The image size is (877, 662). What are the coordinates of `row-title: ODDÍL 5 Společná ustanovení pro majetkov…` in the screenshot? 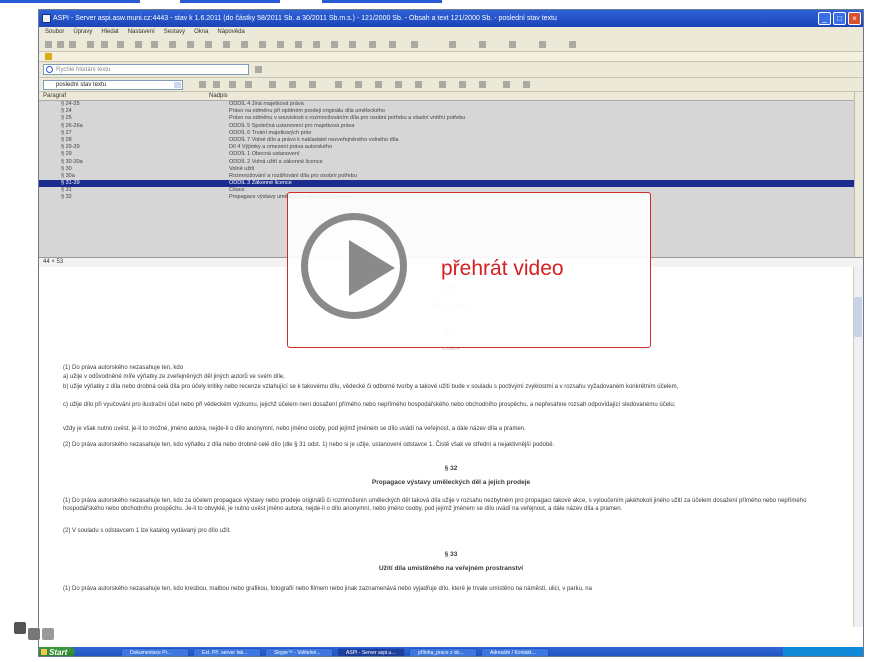 It's located at (292, 125).